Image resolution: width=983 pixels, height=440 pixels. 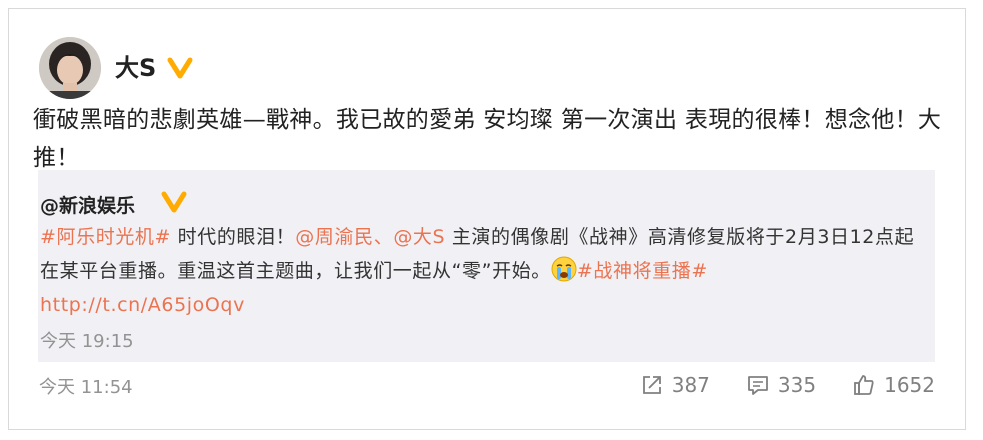 I want to click on like-count: 1652, so click(x=909, y=385).